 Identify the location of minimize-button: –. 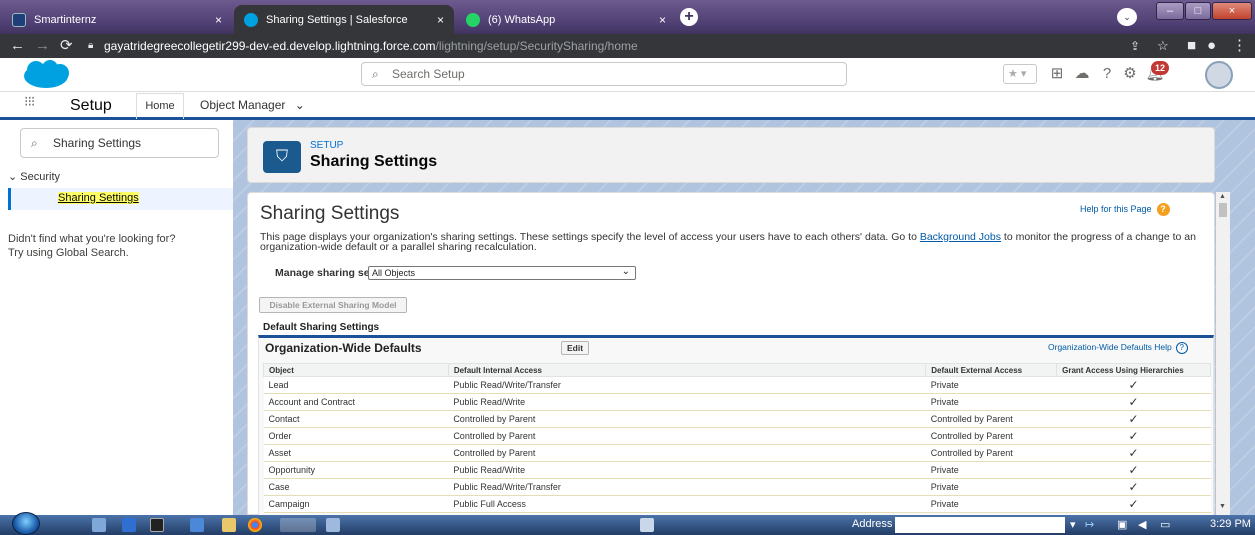
(1170, 11).